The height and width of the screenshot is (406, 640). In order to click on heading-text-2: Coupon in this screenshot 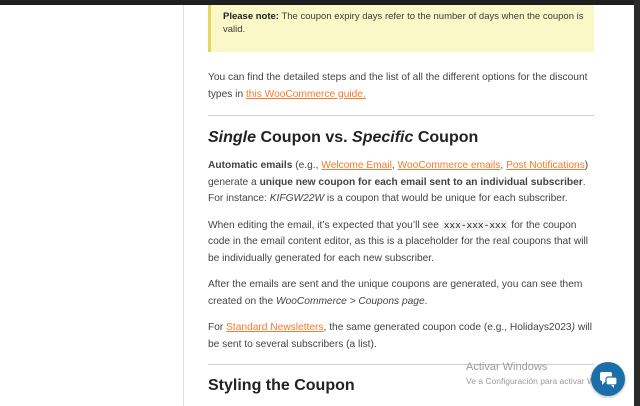, I will do `click(448, 137)`.